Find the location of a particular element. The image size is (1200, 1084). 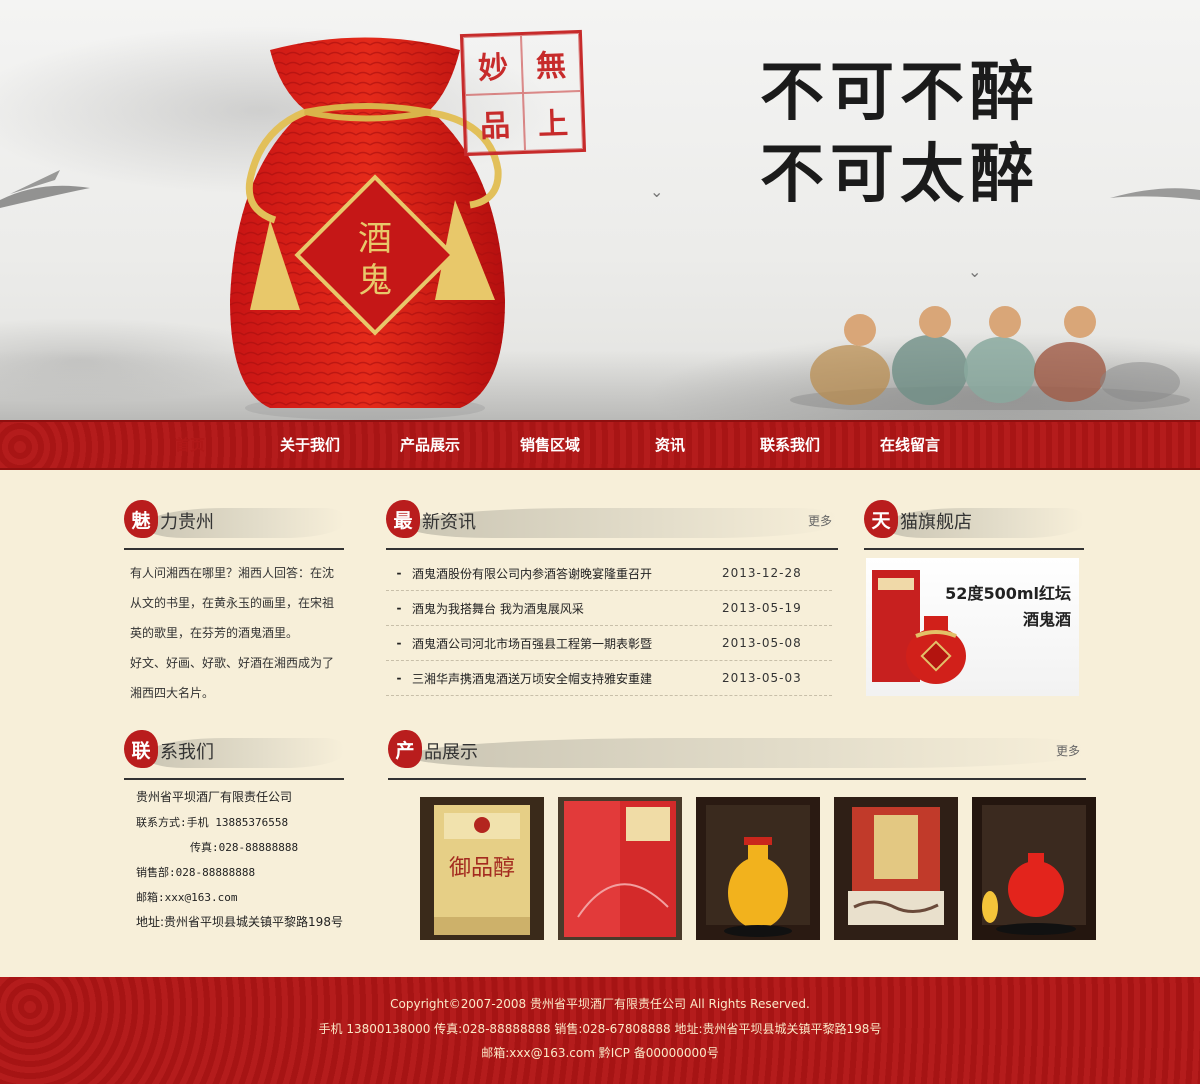

product-box-label: 御品醇 is located at coordinates (482, 868).